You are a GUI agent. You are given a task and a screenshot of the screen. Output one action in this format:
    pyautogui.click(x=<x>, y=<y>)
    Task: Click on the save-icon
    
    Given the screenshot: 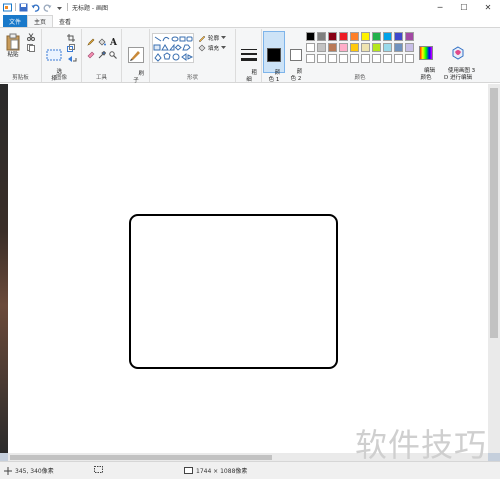 What is the action you would take?
    pyautogui.click(x=23, y=7)
    